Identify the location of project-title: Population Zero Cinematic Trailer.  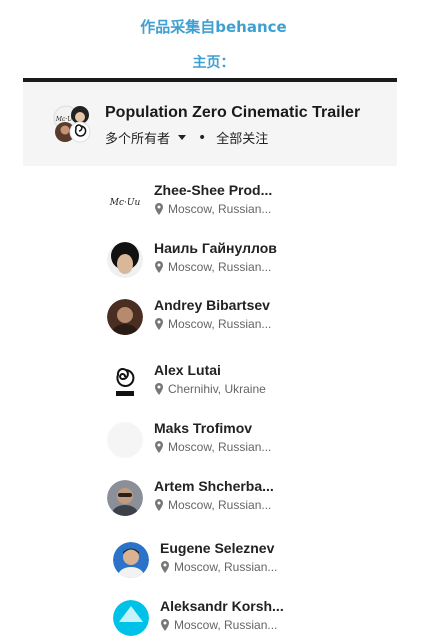
(232, 113).